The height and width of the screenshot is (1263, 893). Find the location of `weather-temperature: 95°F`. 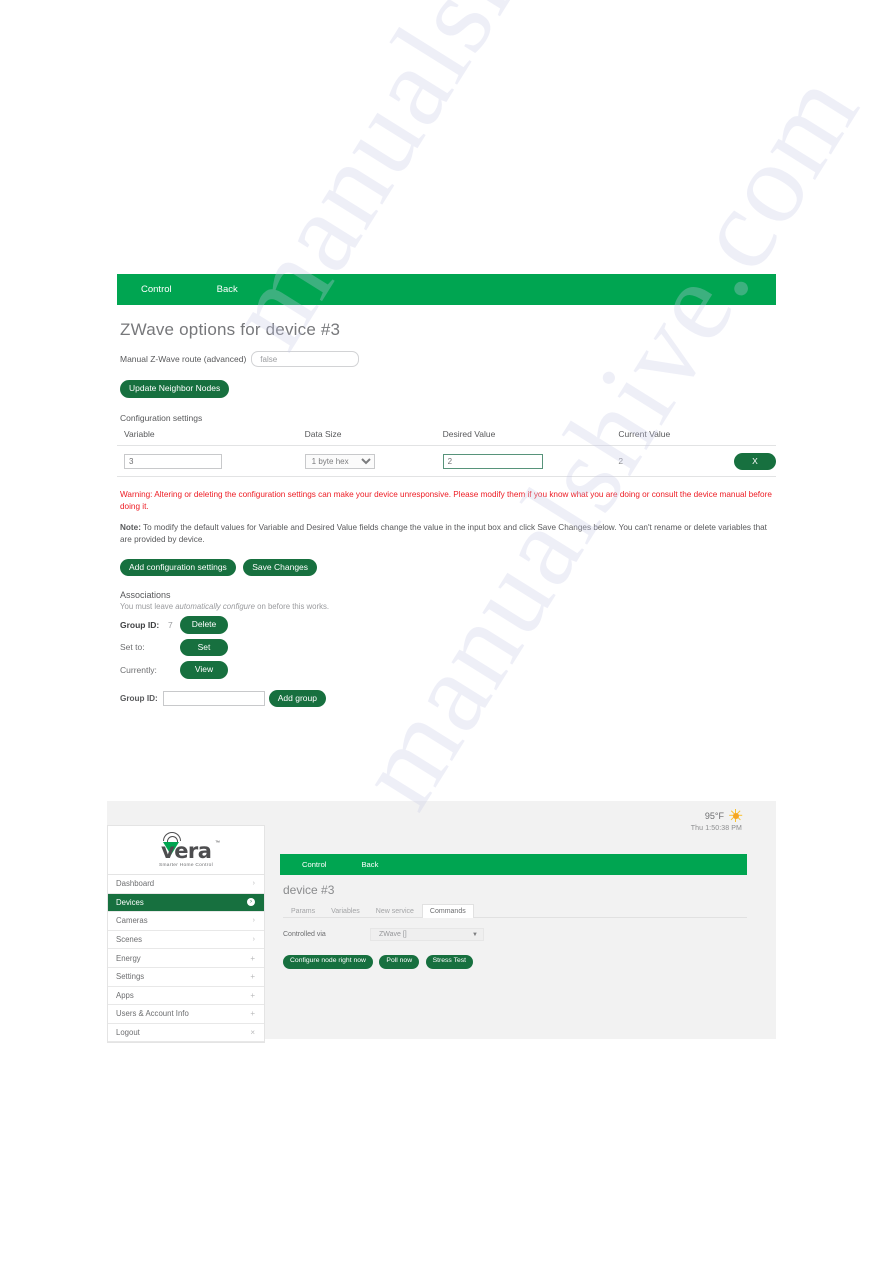

weather-temperature: 95°F is located at coordinates (714, 815).